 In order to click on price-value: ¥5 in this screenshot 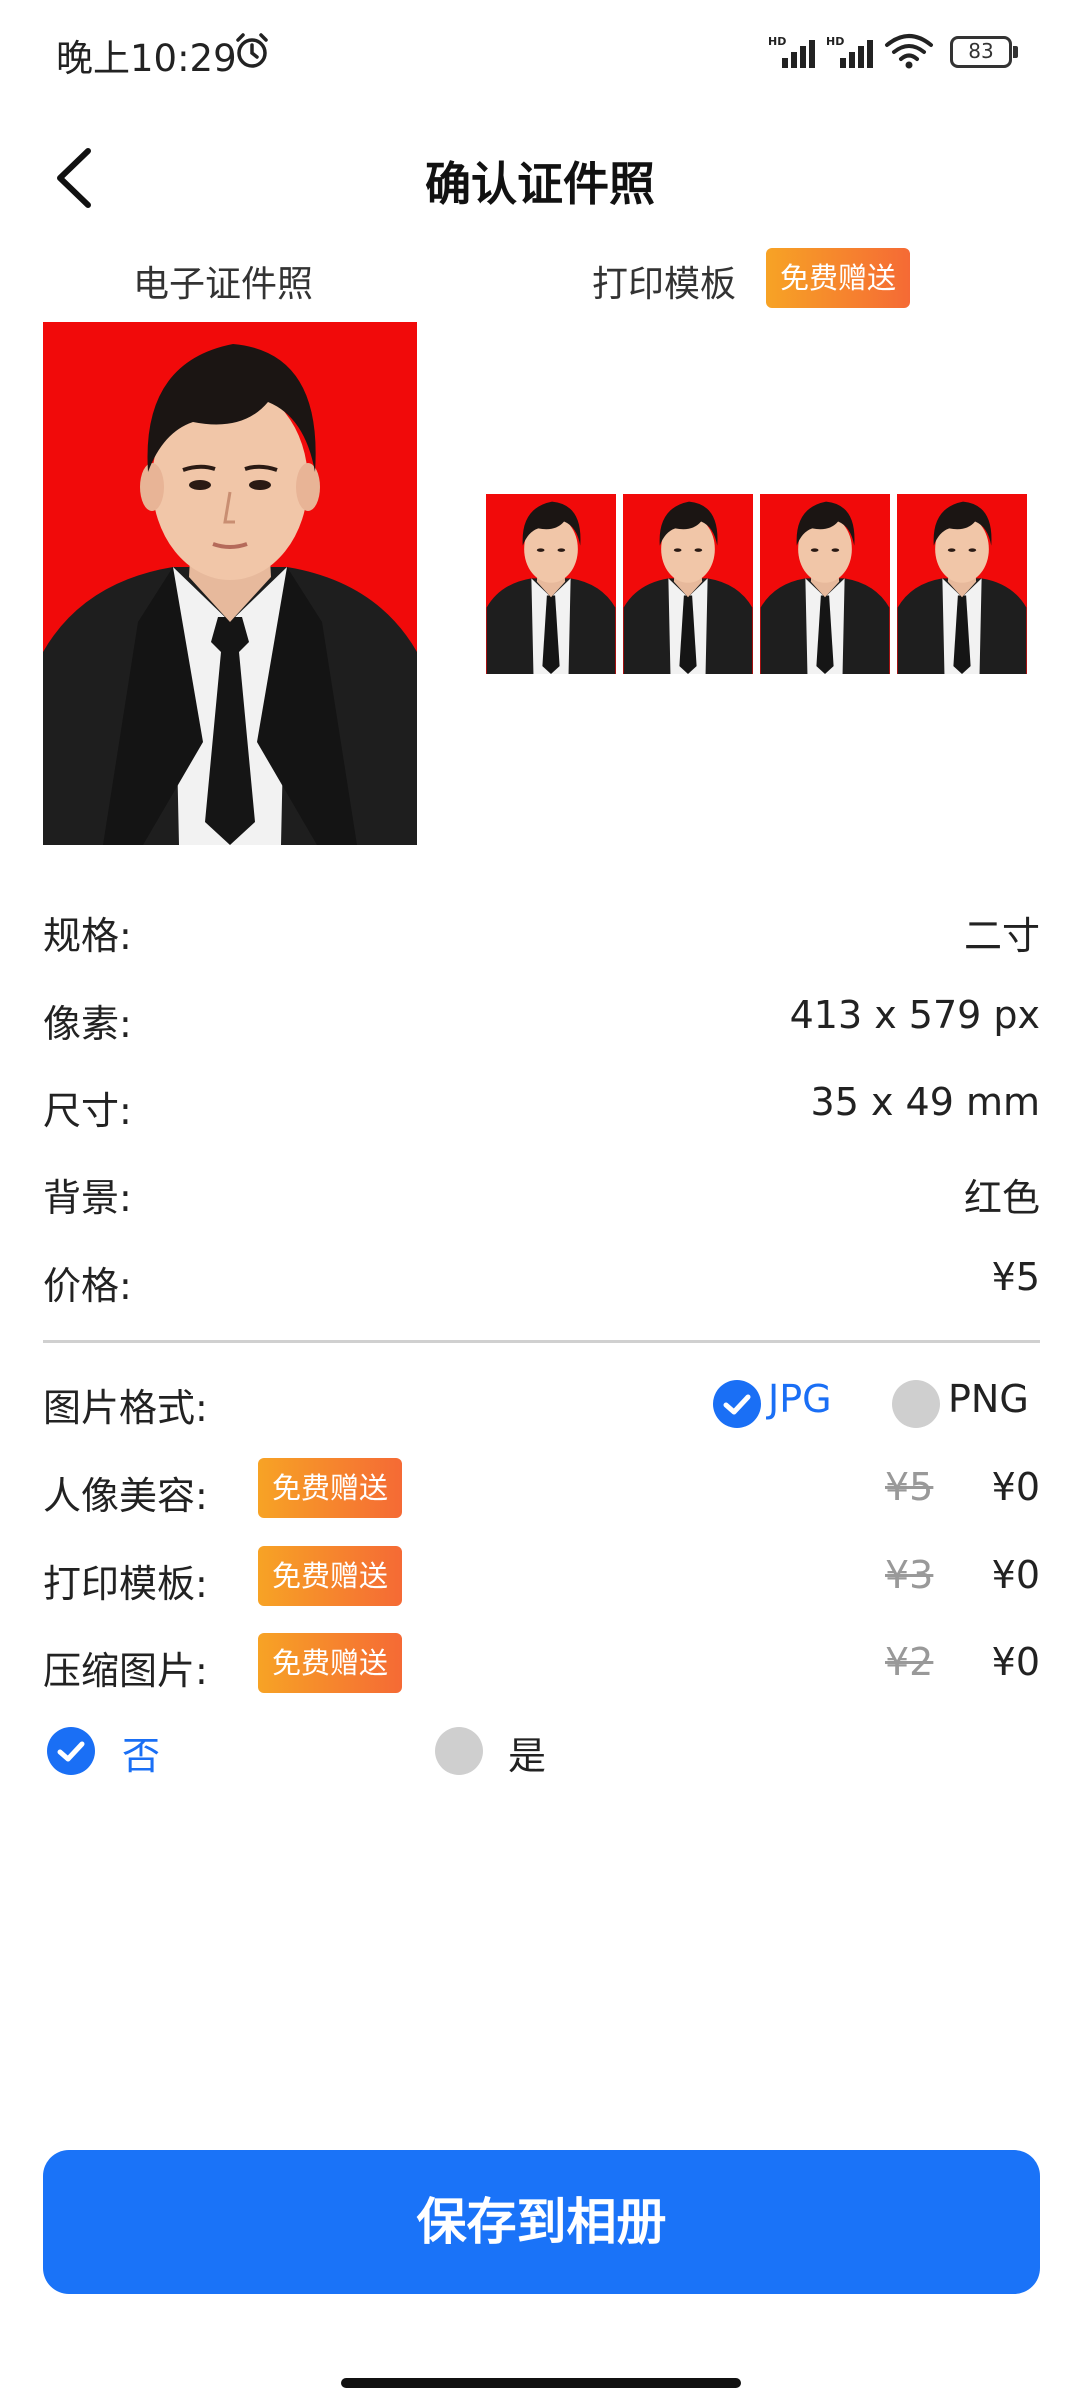, I will do `click(1015, 1277)`.